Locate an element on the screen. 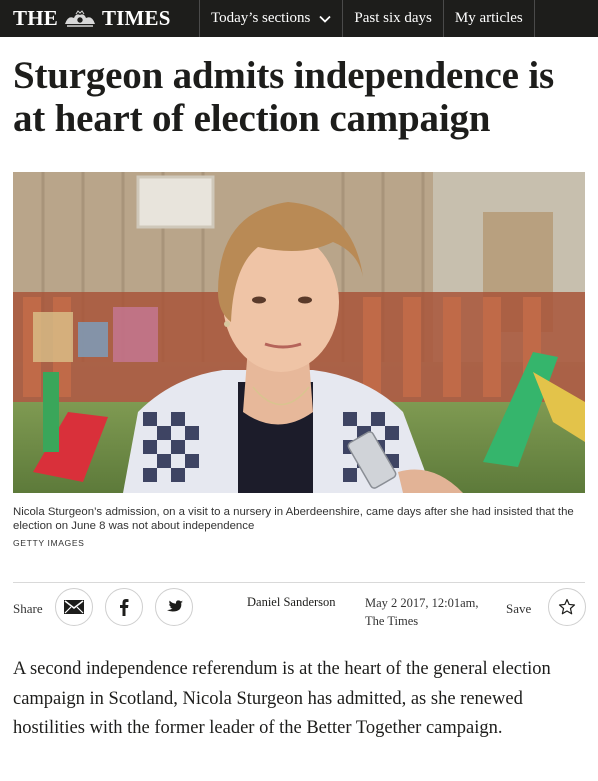 Image resolution: width=598 pixels, height=781 pixels. share-facebook-button is located at coordinates (124, 607).